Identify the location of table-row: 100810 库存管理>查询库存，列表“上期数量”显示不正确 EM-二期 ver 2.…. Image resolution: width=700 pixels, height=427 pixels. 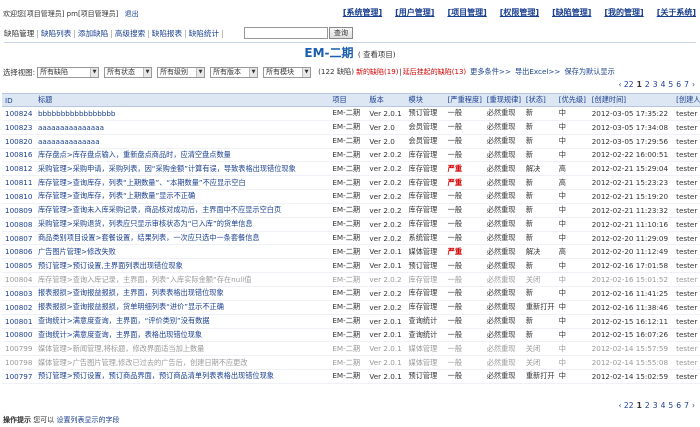
(351, 196).